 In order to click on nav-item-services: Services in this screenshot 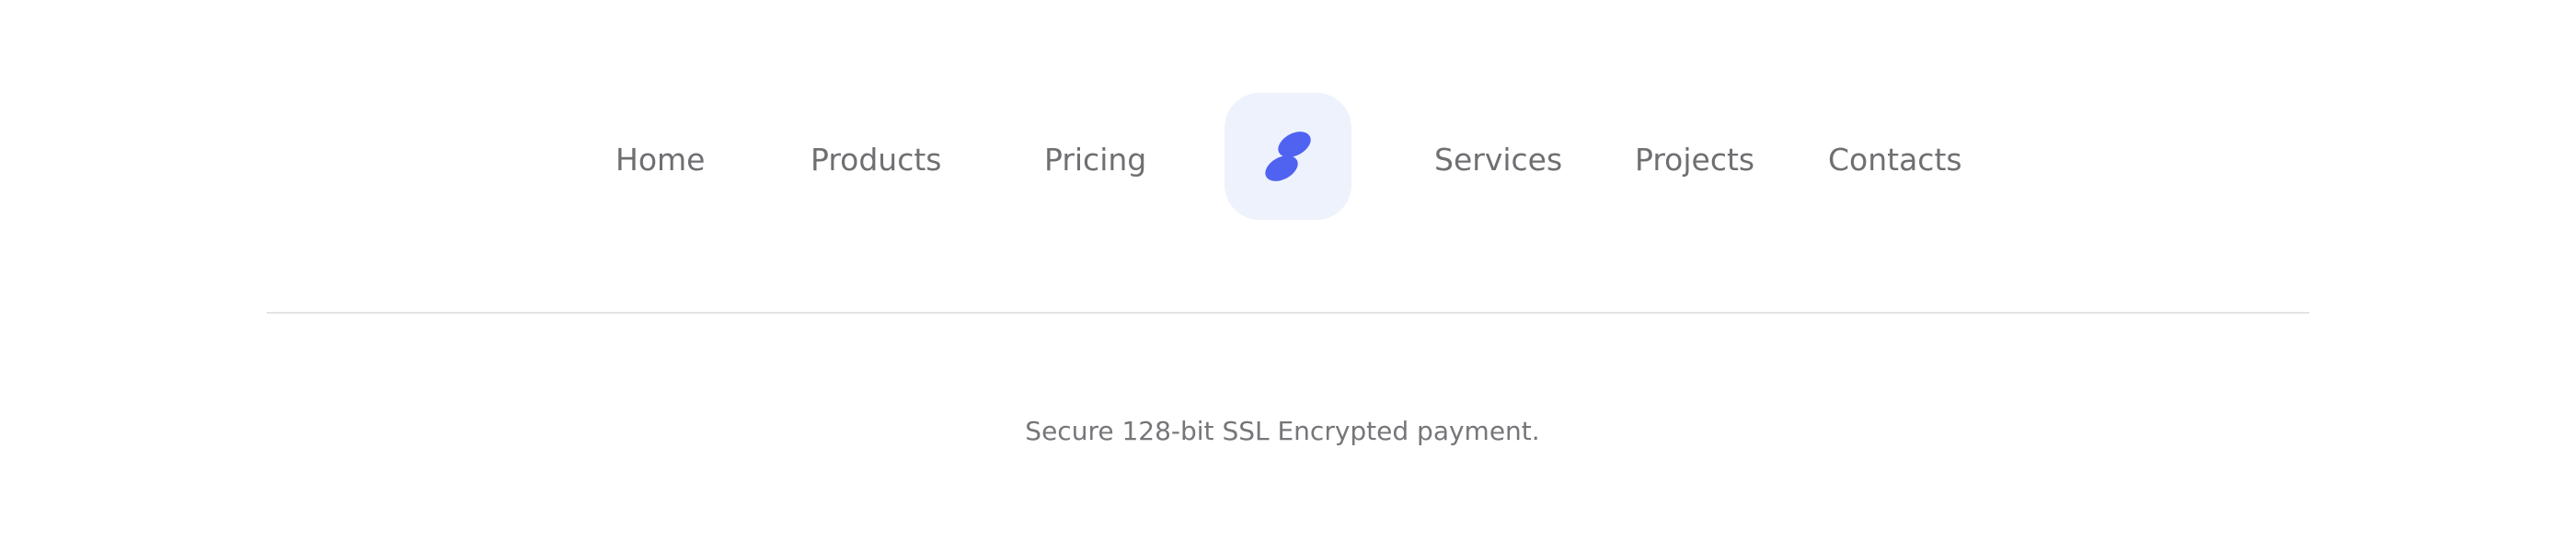, I will do `click(1498, 160)`.